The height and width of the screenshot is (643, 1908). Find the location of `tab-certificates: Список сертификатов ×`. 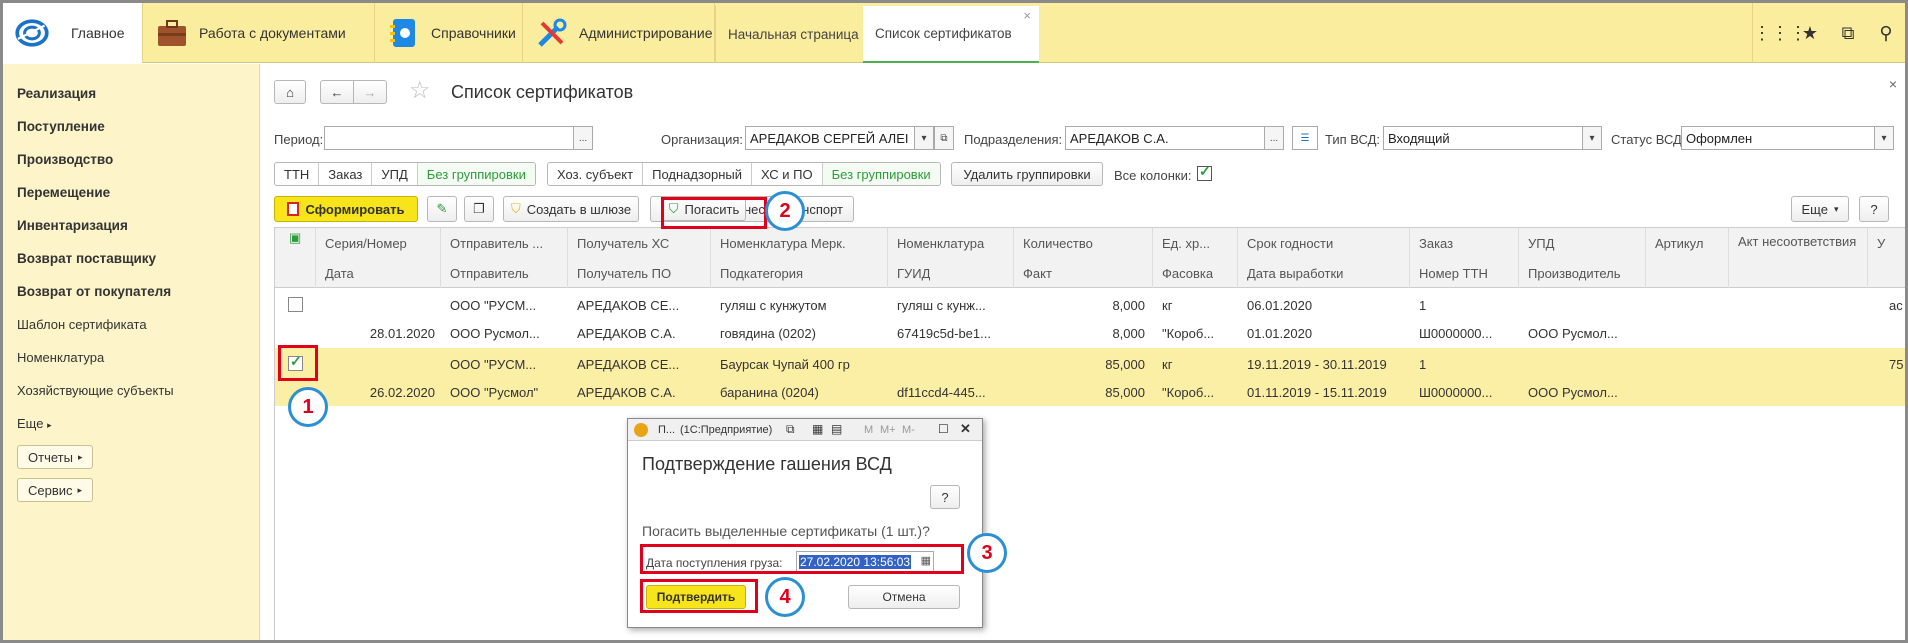

tab-certificates: Список сертификатов × is located at coordinates (951, 34).